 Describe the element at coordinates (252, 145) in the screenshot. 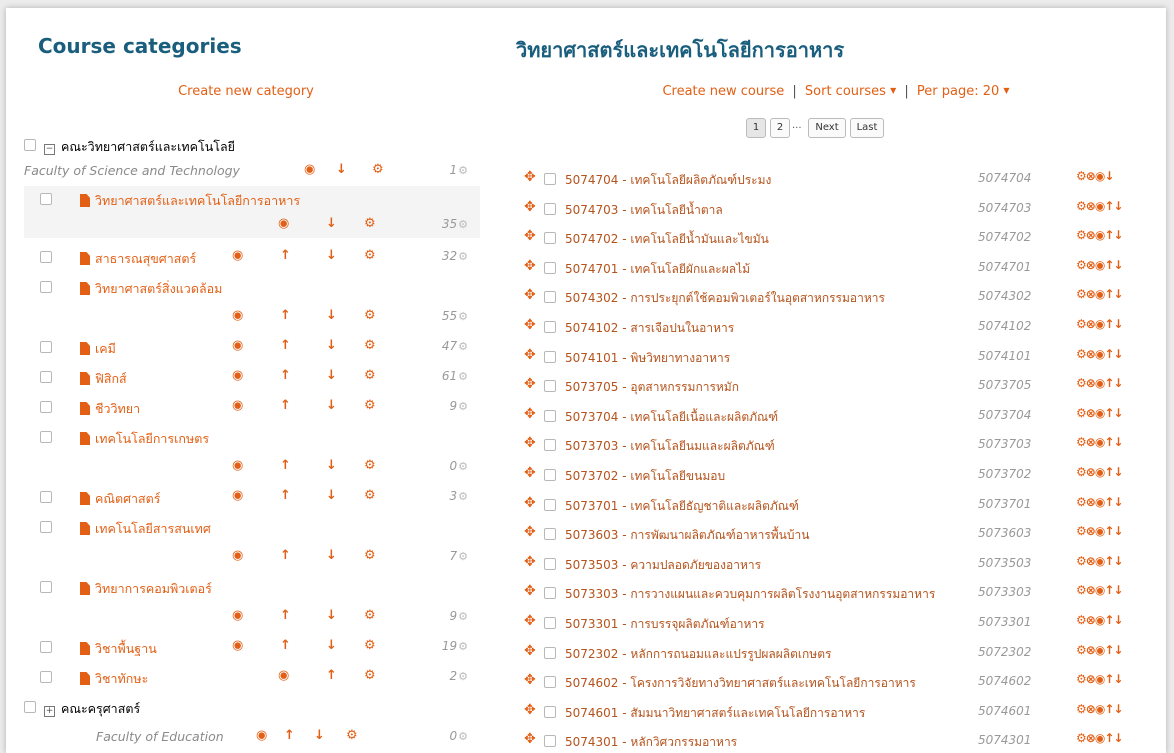

I see `category-row-science: − คณะวิทยาศาสตร์และเทคโนโลยี` at that location.